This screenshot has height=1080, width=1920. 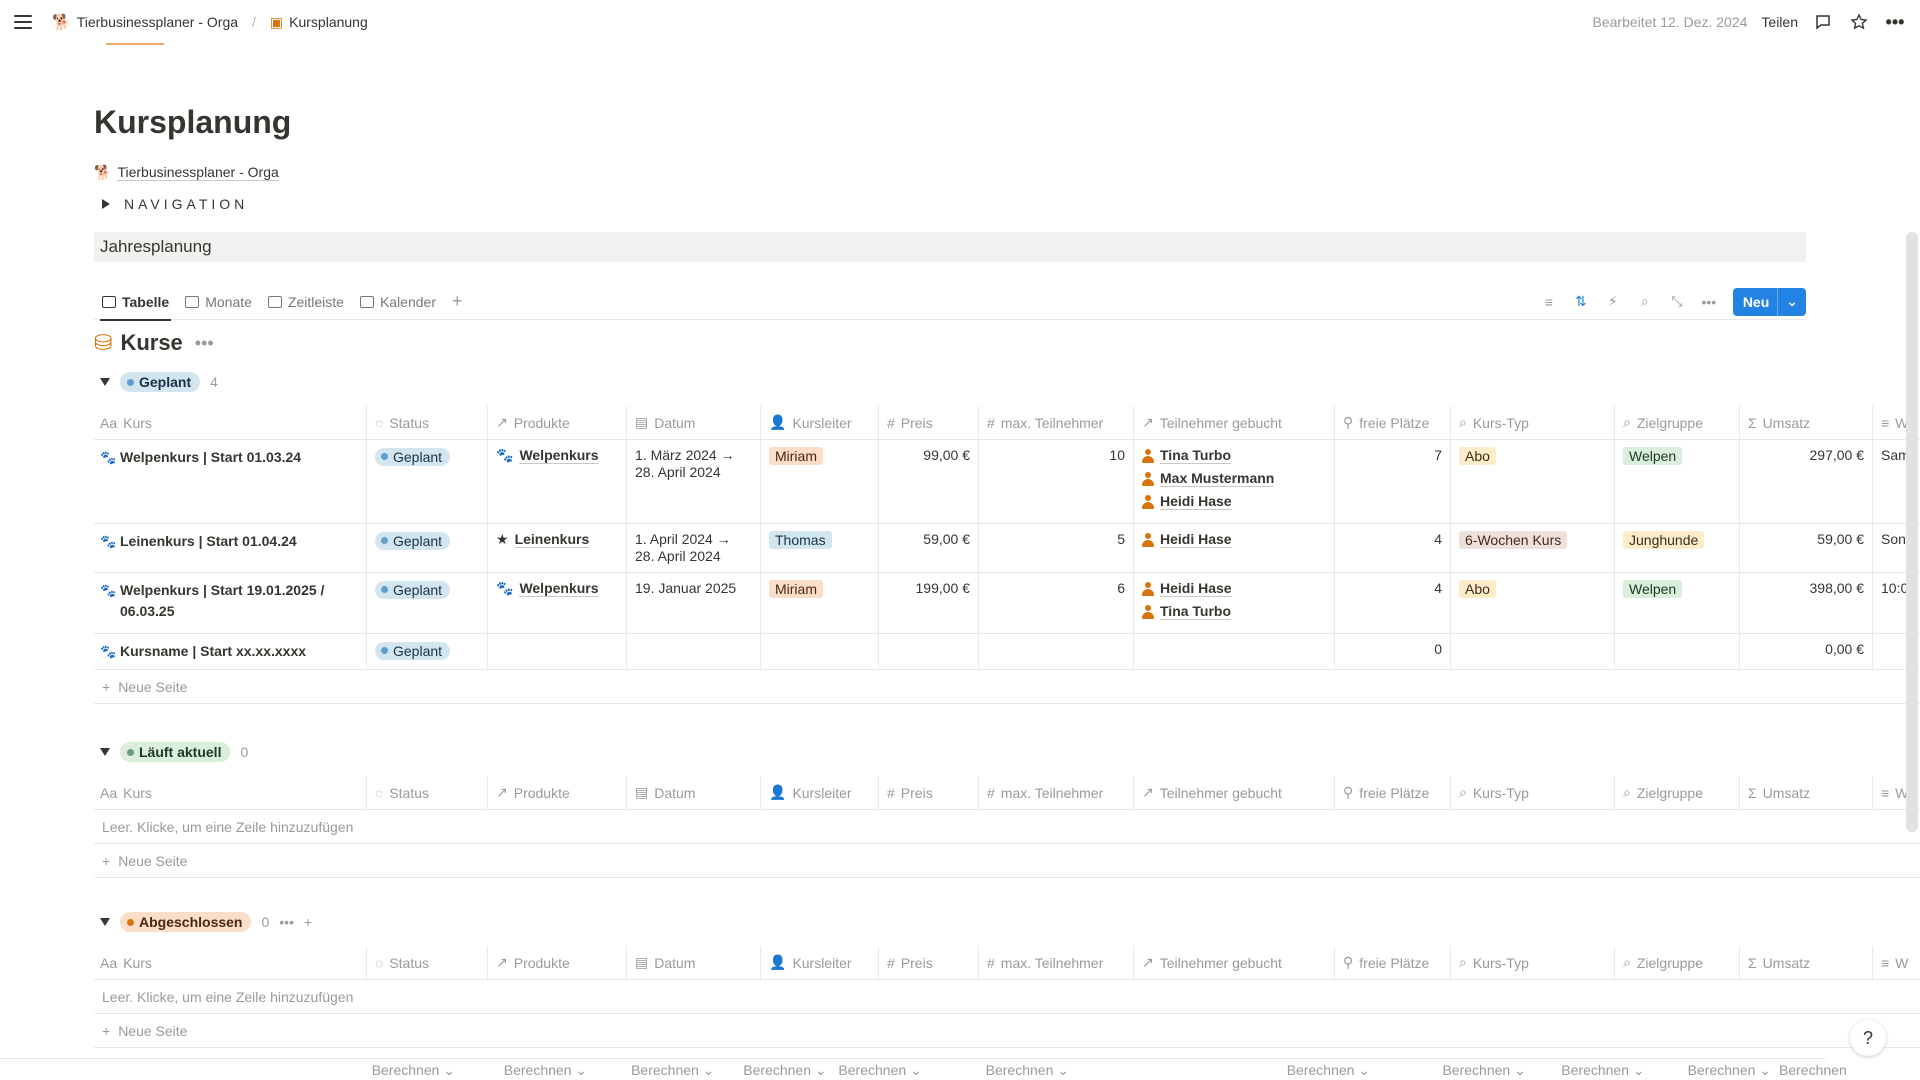 What do you see at coordinates (159, 382) in the screenshot?
I see `group-header: Geplant 4` at bounding box center [159, 382].